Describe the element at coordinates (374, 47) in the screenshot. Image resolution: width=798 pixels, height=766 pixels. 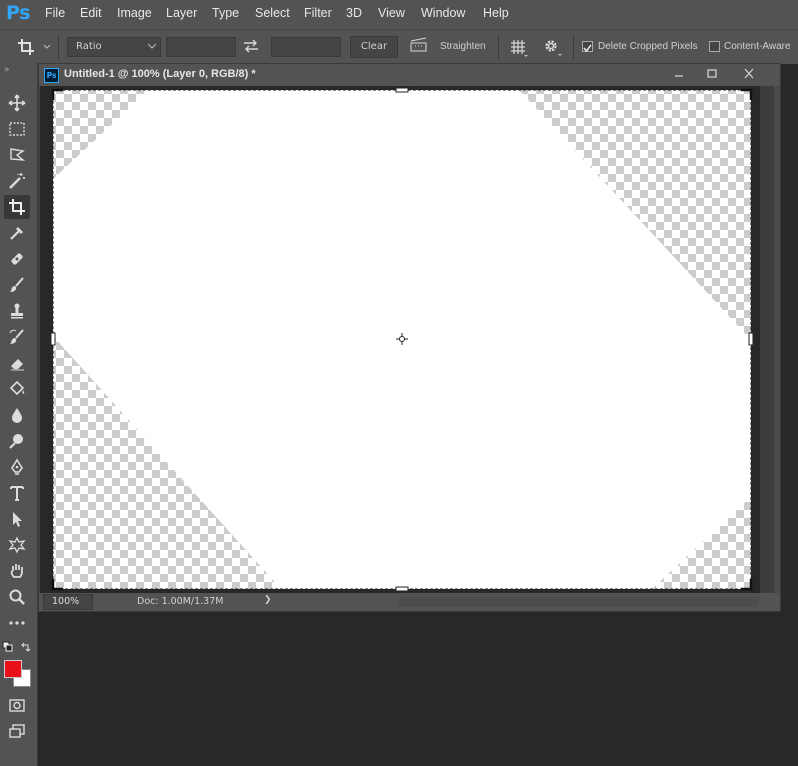
I see `clear-button: Clear` at that location.